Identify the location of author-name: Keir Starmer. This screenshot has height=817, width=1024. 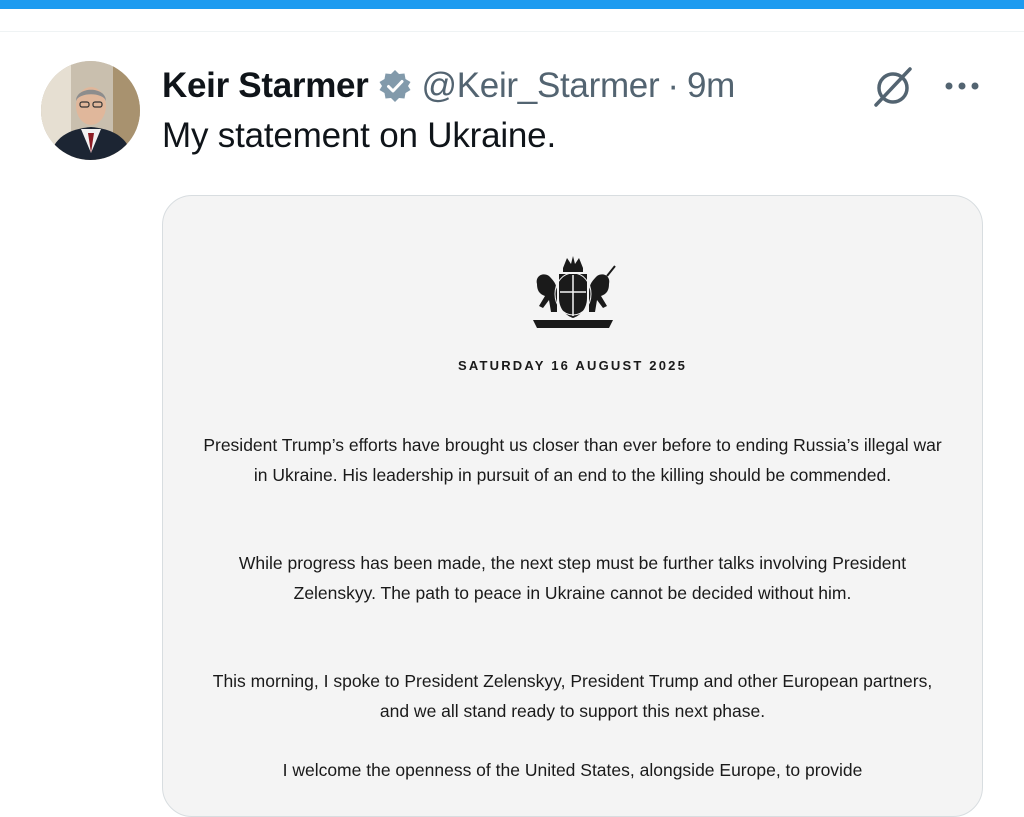
(265, 86).